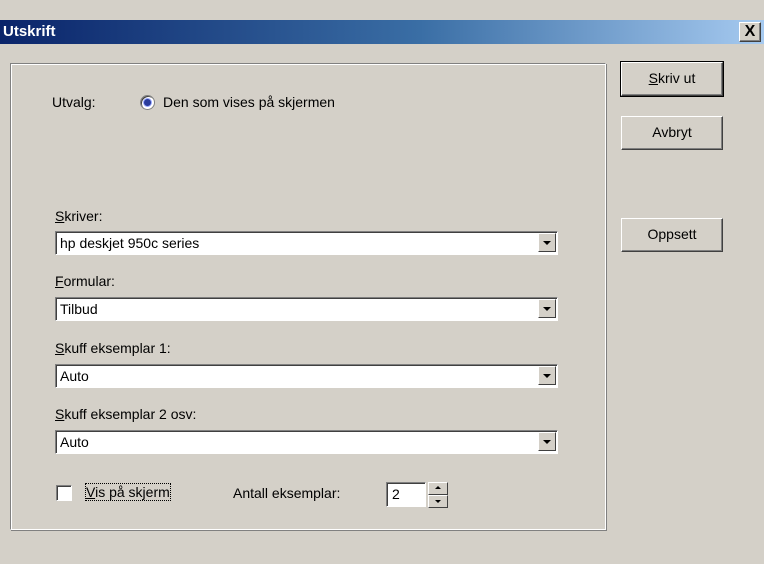  Describe the element at coordinates (672, 133) in the screenshot. I see `cancel-button: Avbryt` at that location.